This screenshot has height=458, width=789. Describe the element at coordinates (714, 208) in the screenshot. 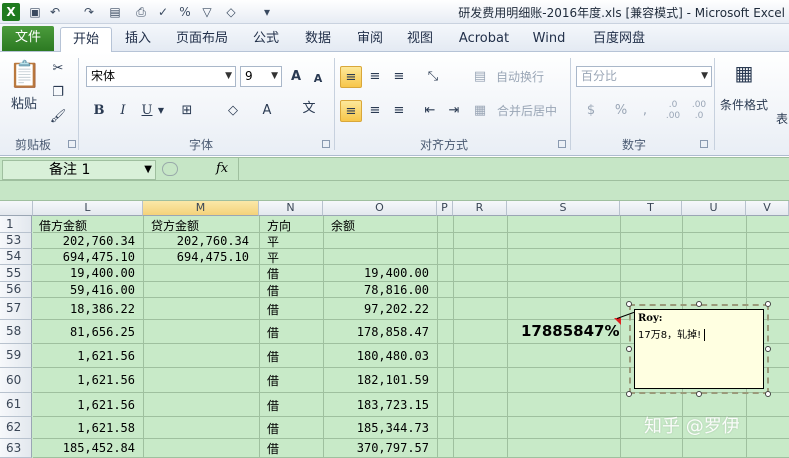

I see `column-header-U: U` at that location.